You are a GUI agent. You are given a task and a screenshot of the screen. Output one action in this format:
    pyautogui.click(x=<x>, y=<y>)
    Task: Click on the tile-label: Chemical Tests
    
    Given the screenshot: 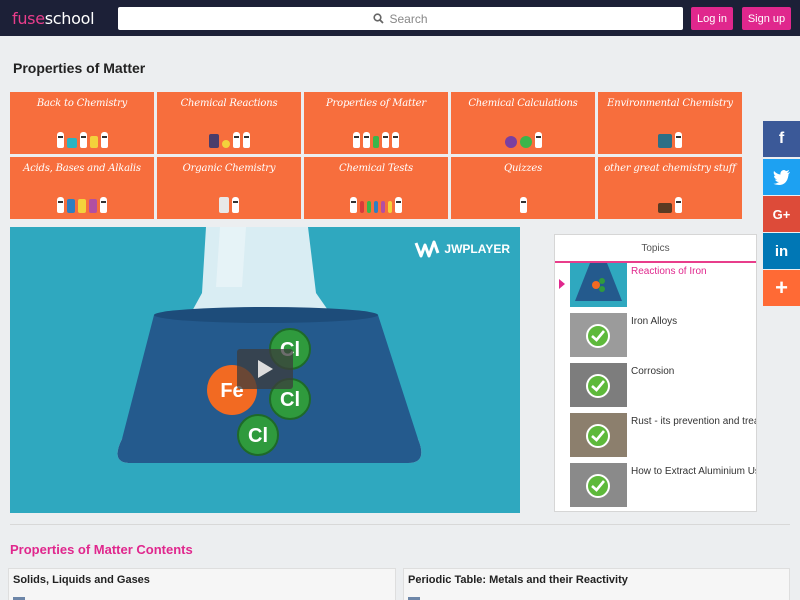 What is the action you would take?
    pyautogui.click(x=376, y=168)
    